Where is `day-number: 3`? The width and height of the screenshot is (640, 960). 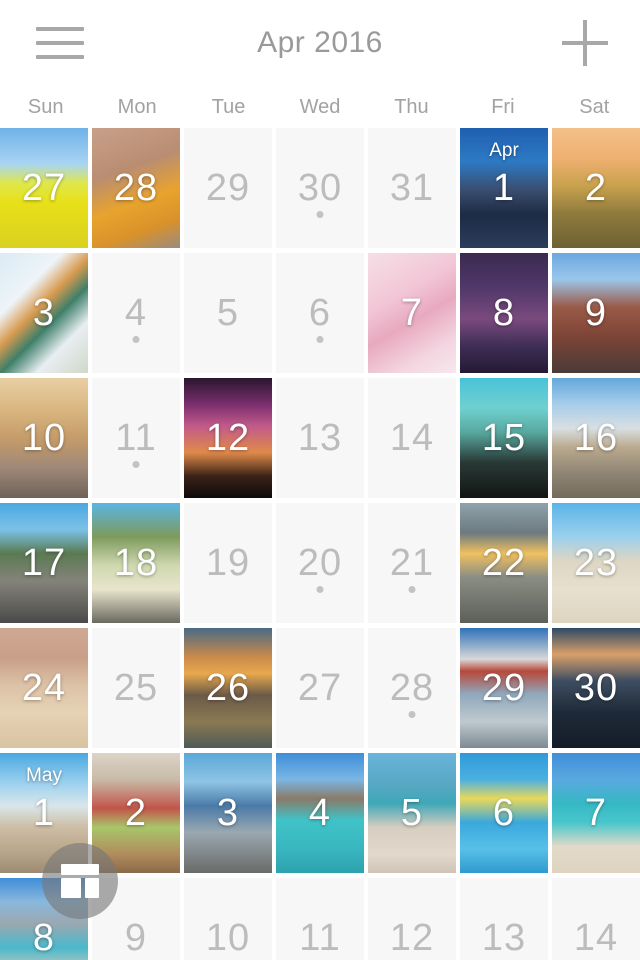 day-number: 3 is located at coordinates (228, 813).